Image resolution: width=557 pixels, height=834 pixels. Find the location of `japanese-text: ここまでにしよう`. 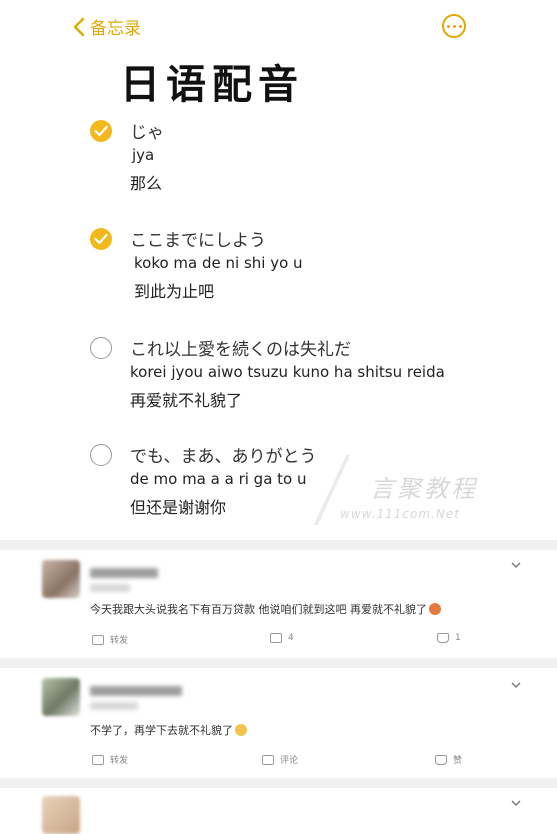

japanese-text: ここまでにしよう is located at coordinates (198, 241).